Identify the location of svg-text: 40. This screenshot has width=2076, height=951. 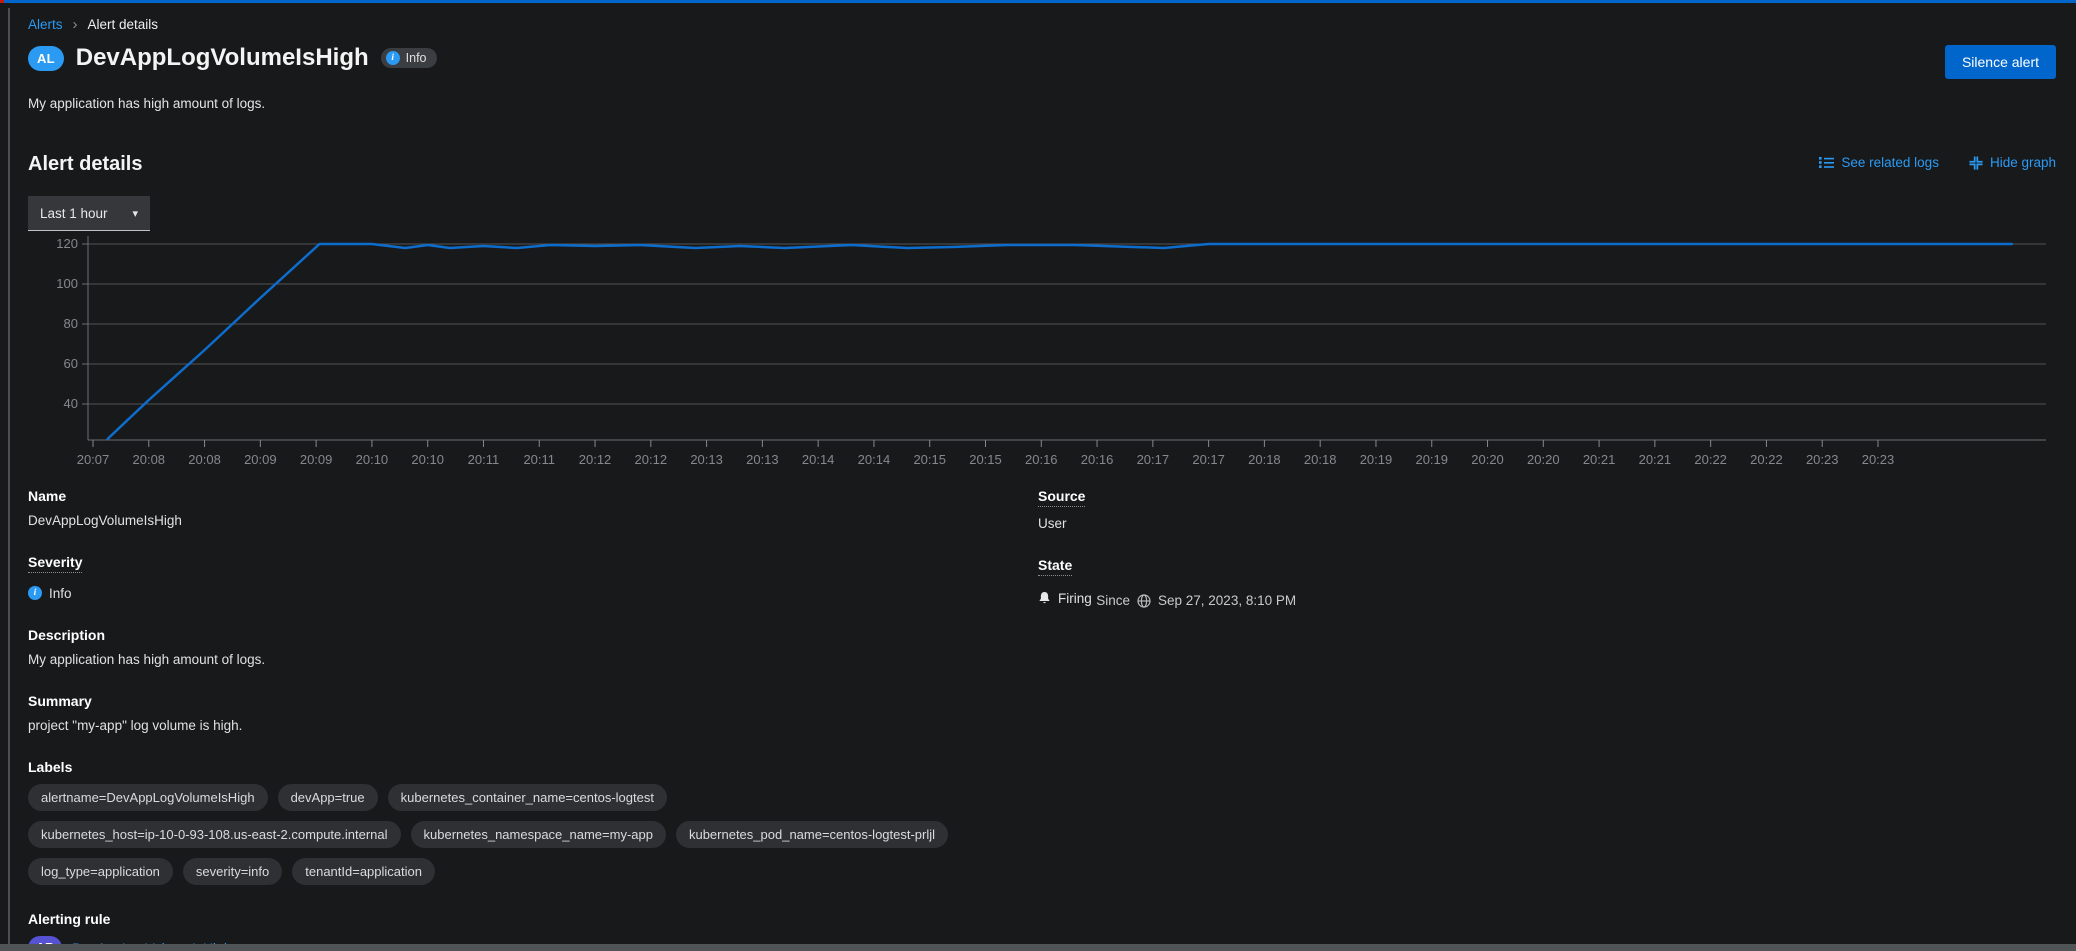
(71, 403).